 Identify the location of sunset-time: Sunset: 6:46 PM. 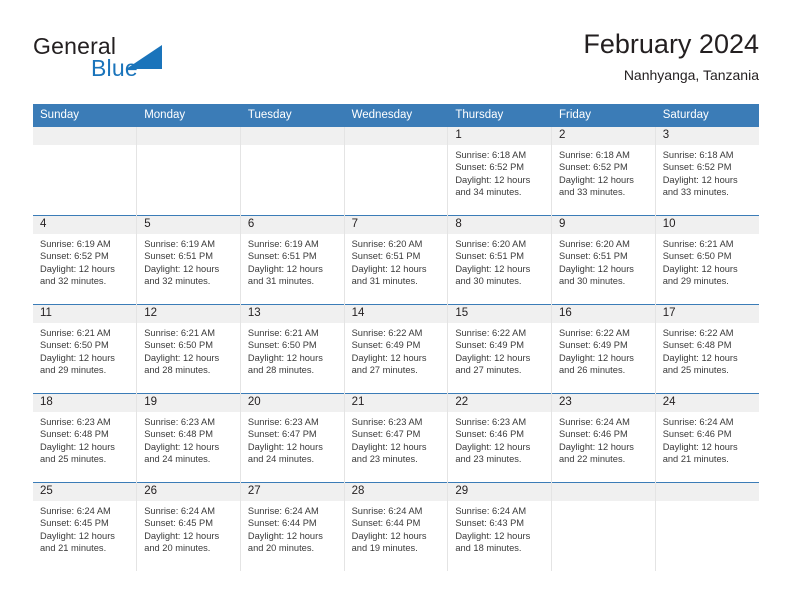
(490, 434).